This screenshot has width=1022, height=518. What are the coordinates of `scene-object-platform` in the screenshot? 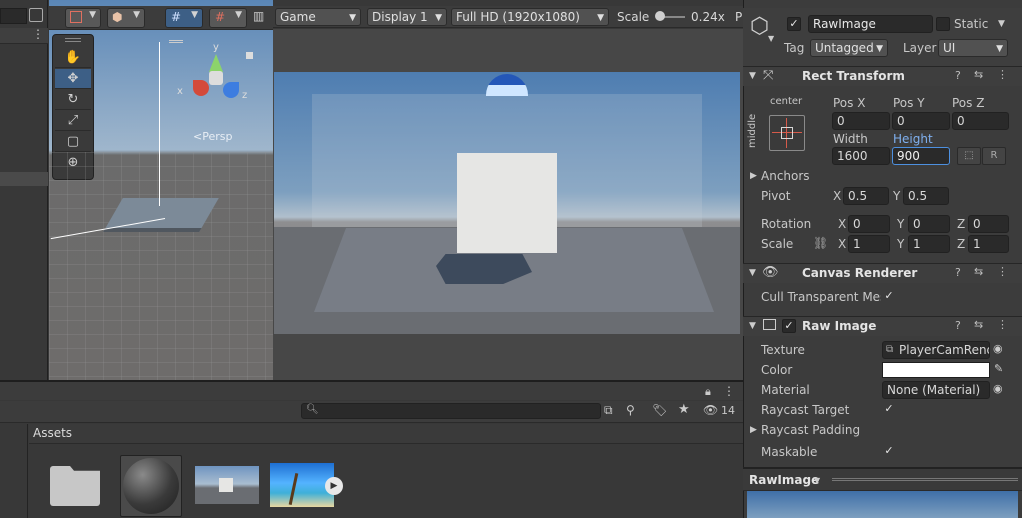 It's located at (161, 215).